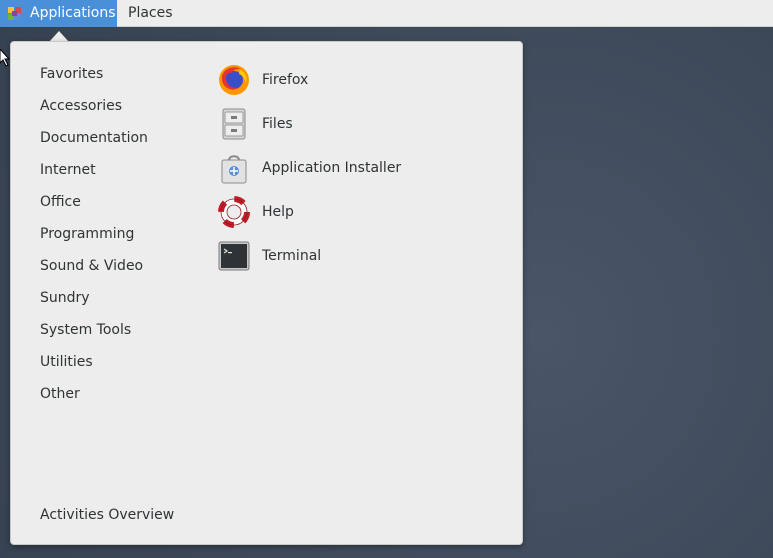 This screenshot has width=773, height=558. What do you see at coordinates (94, 366) in the screenshot?
I see `category-utilities: Utilities` at bounding box center [94, 366].